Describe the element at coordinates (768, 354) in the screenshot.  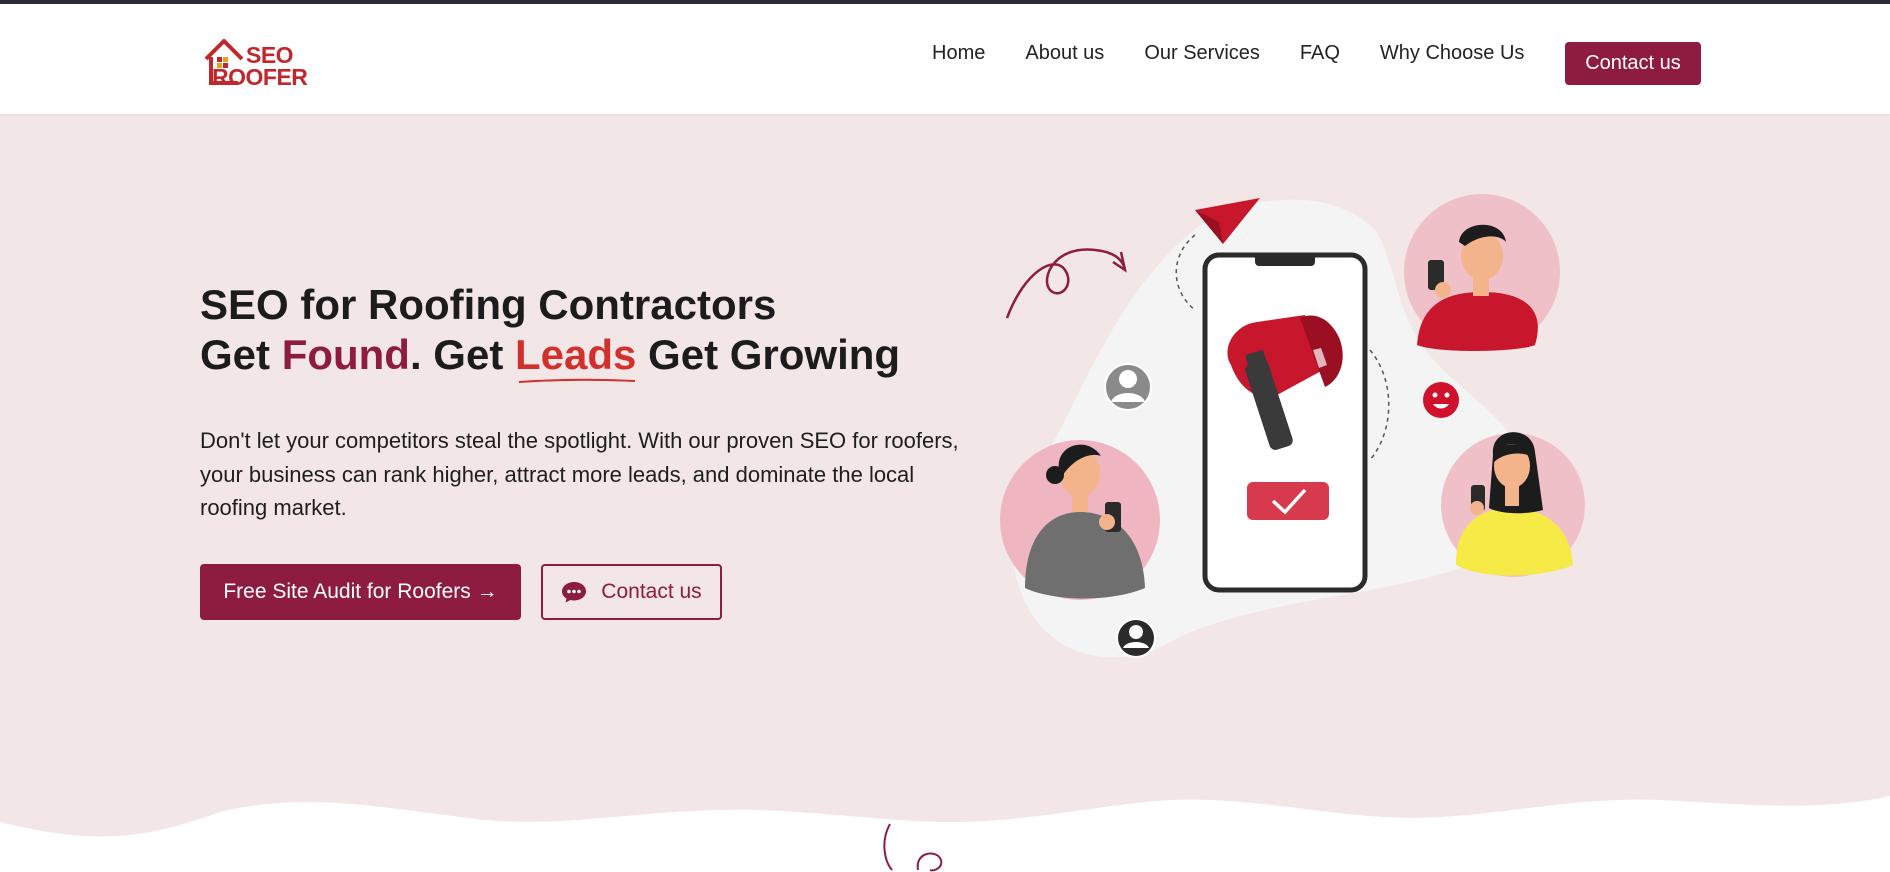
I see `hero-title-get3: Get Growing` at that location.